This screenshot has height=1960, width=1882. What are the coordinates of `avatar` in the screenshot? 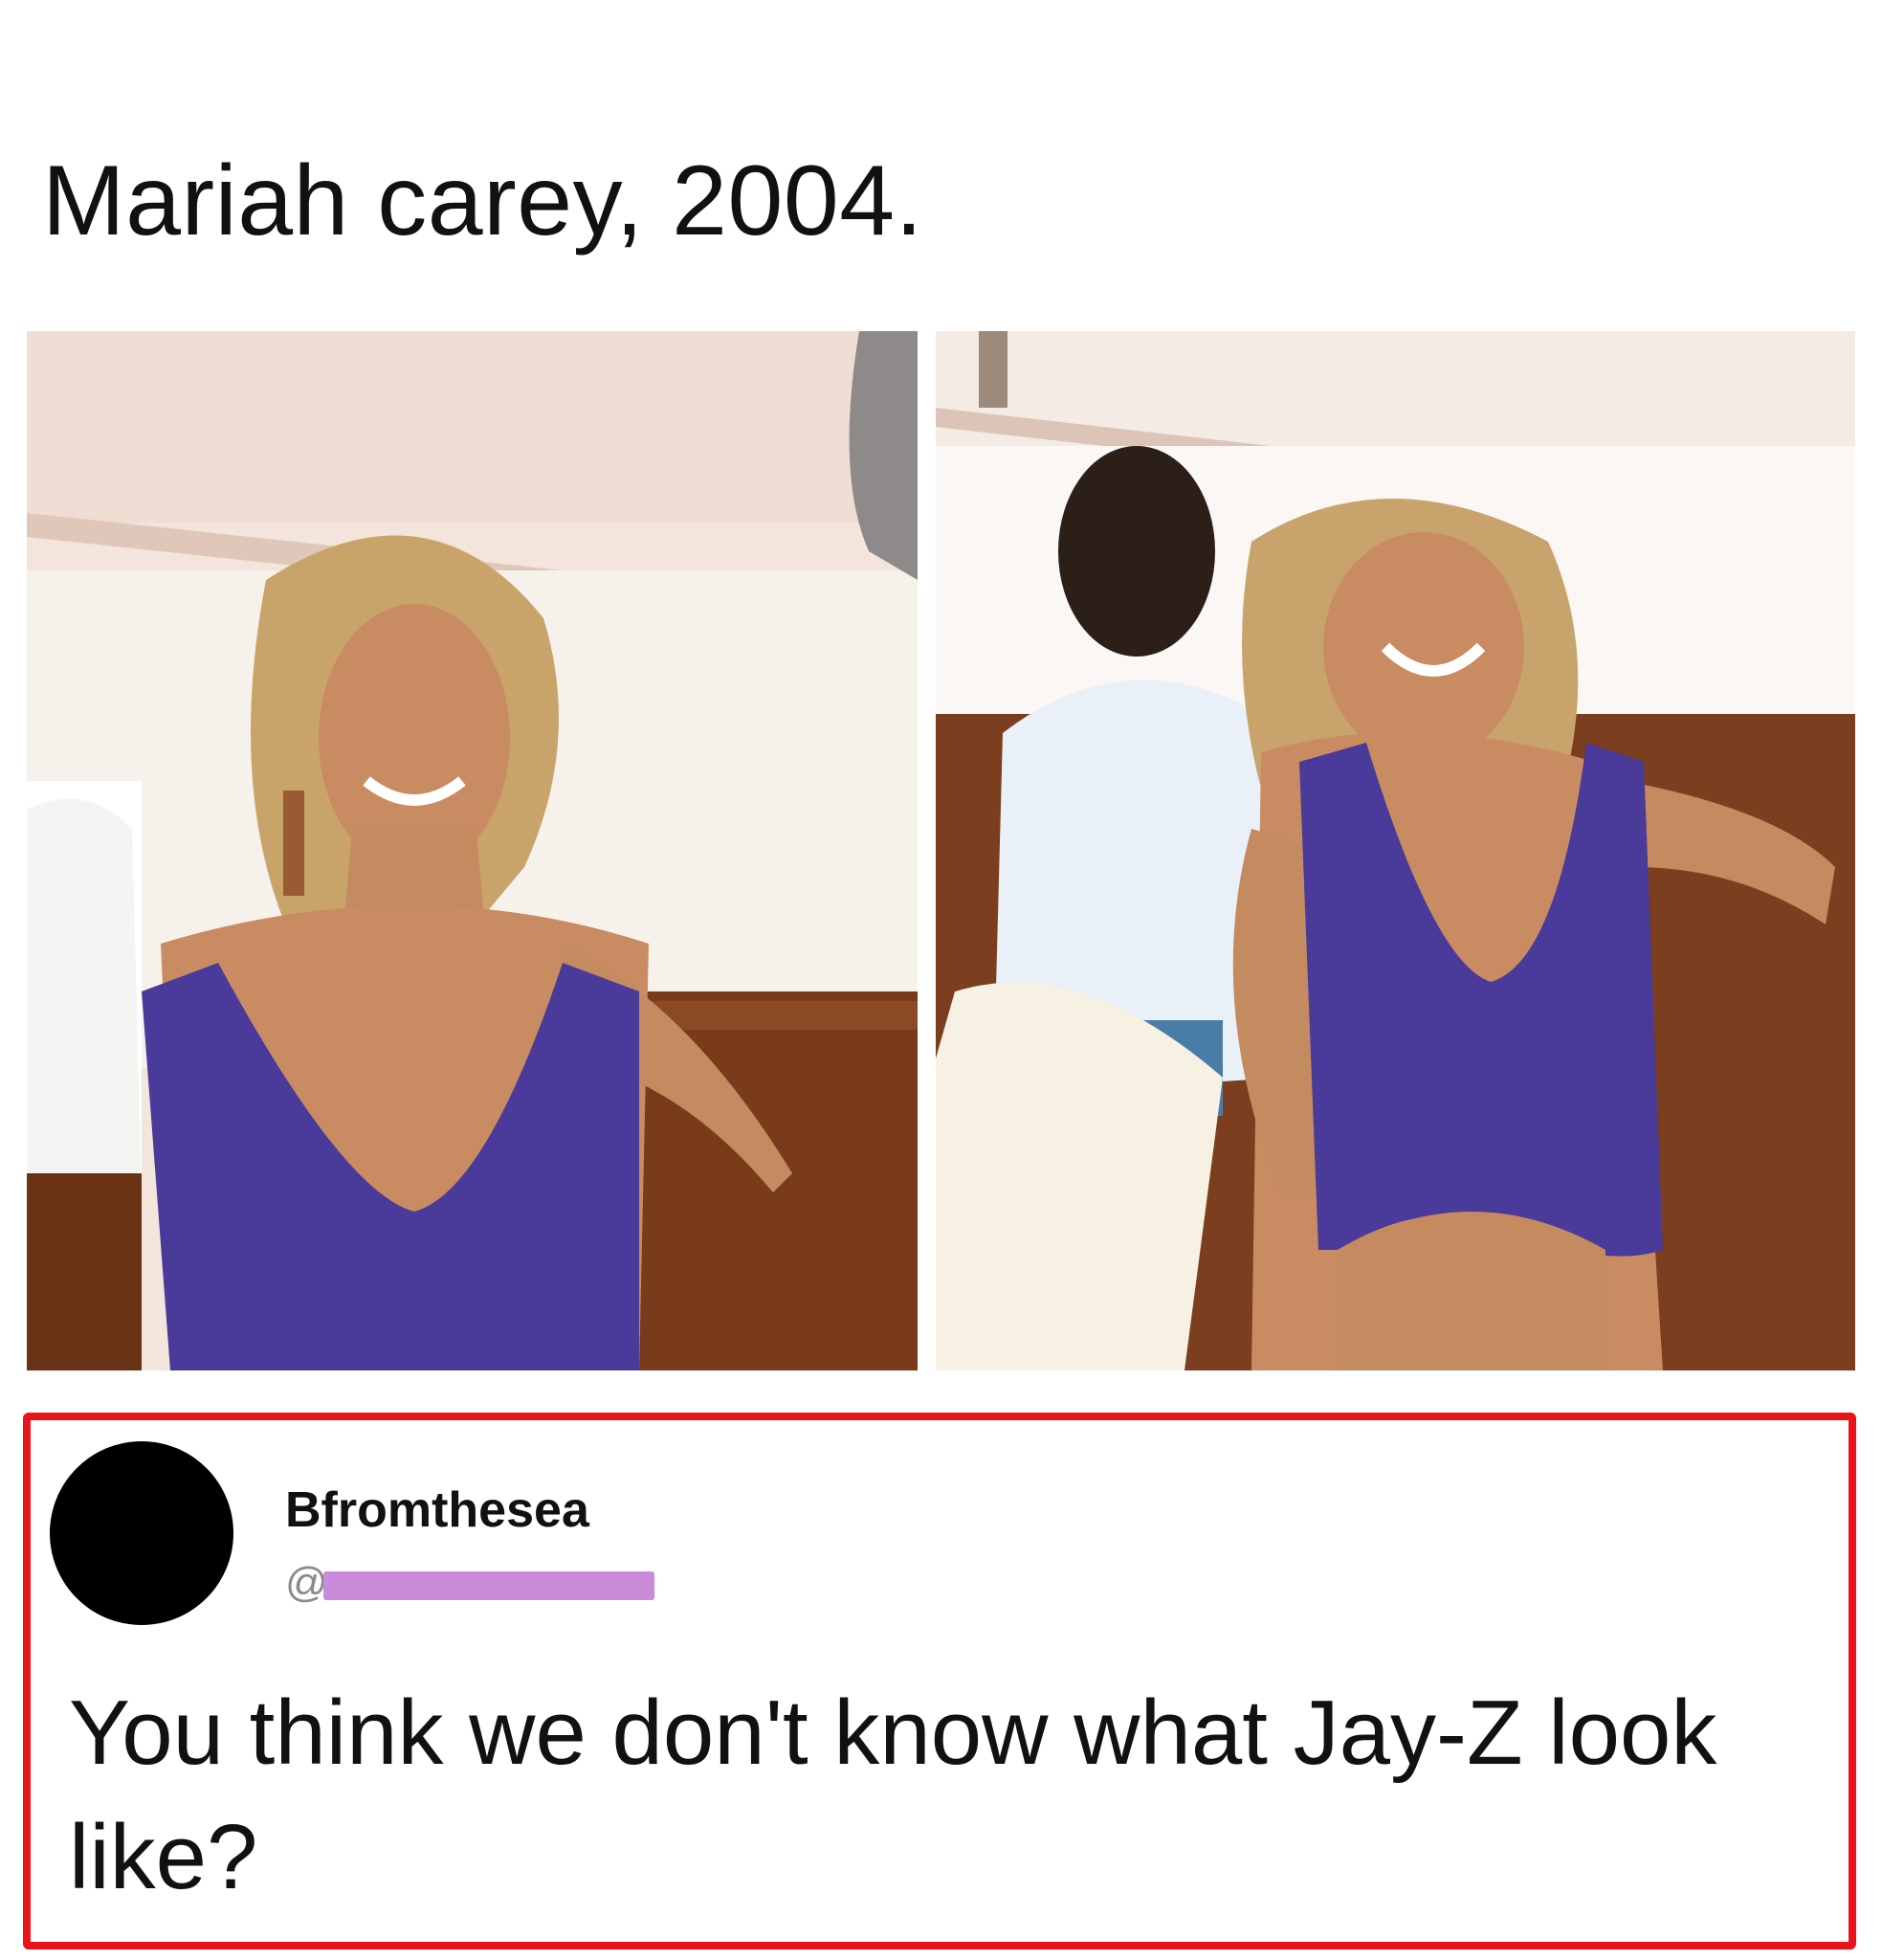 It's located at (141, 1533).